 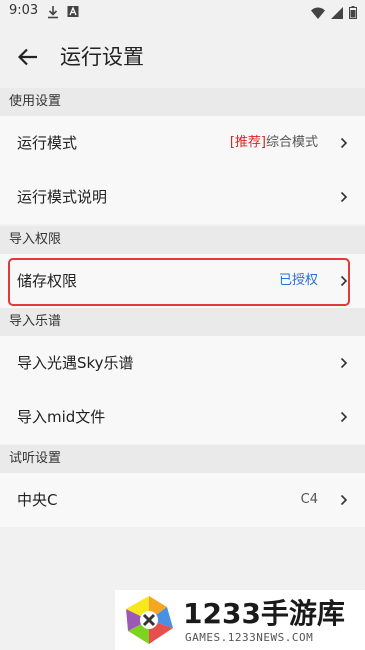 I want to click on back-button, so click(x=28, y=57).